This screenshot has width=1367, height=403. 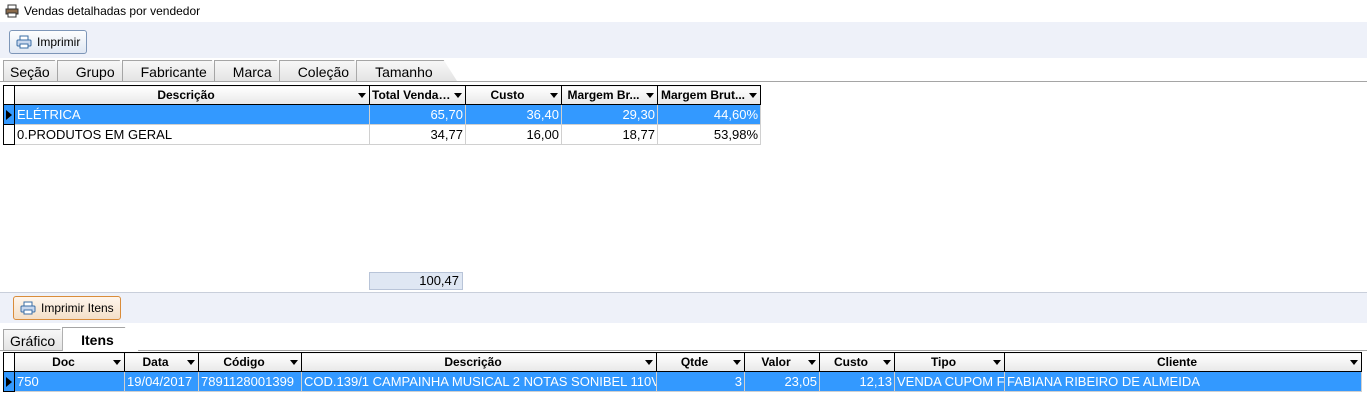 I want to click on col-header-total-vendas: Total Vendas ↓, so click(x=417, y=95).